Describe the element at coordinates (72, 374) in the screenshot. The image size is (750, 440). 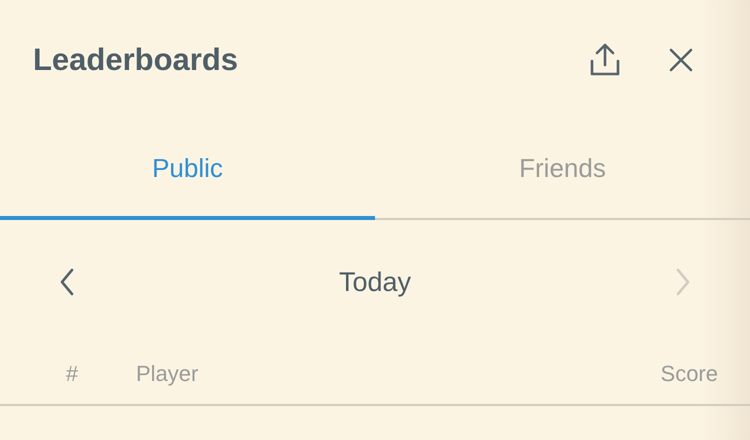
I see `column-header: #` at that location.